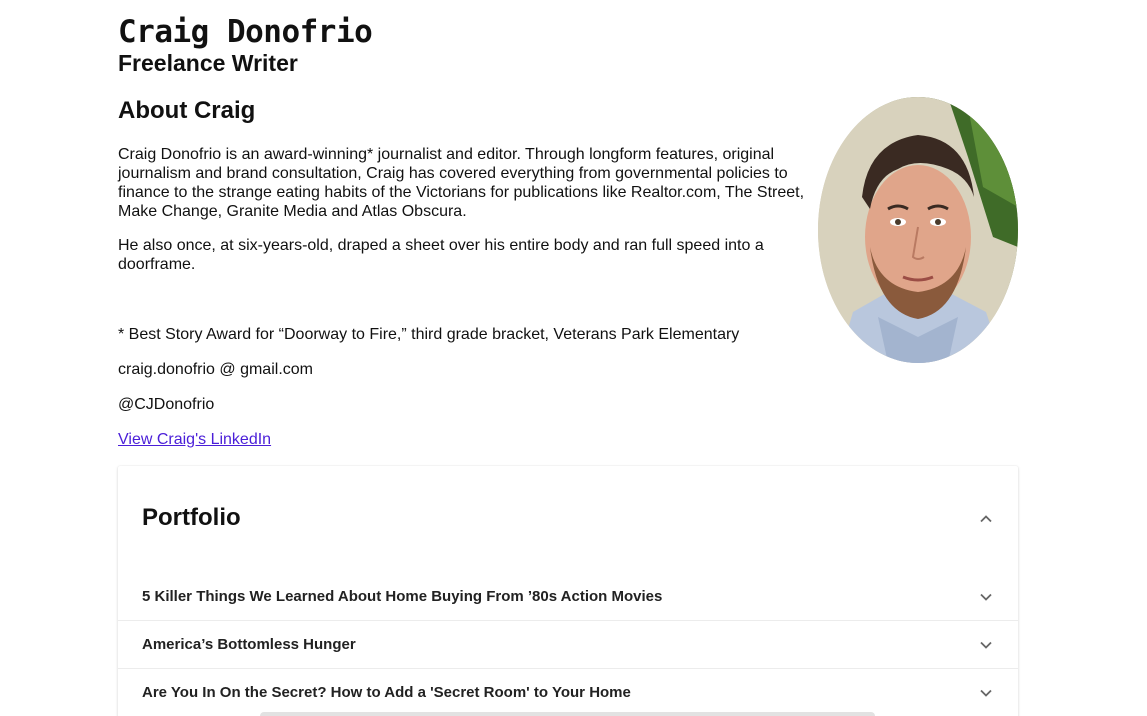  I want to click on social-handle: @CJDonofrio, so click(166, 404).